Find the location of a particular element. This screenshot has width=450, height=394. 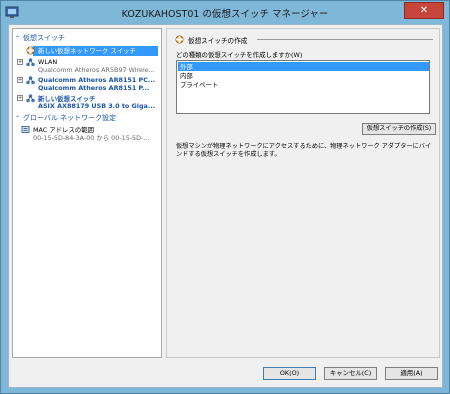

cancel-button: キャンセル(C) is located at coordinates (350, 373).